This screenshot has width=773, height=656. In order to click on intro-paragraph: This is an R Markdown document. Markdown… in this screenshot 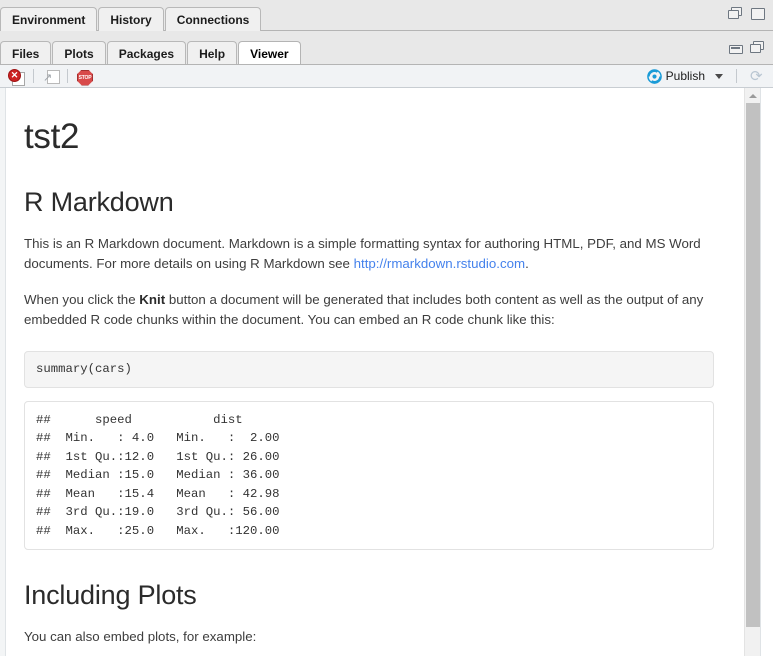, I will do `click(369, 254)`.